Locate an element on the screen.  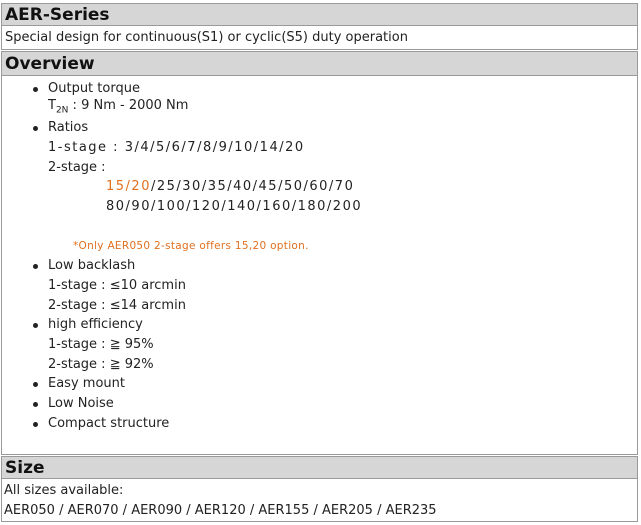
torque-symbol: T is located at coordinates (52, 105).